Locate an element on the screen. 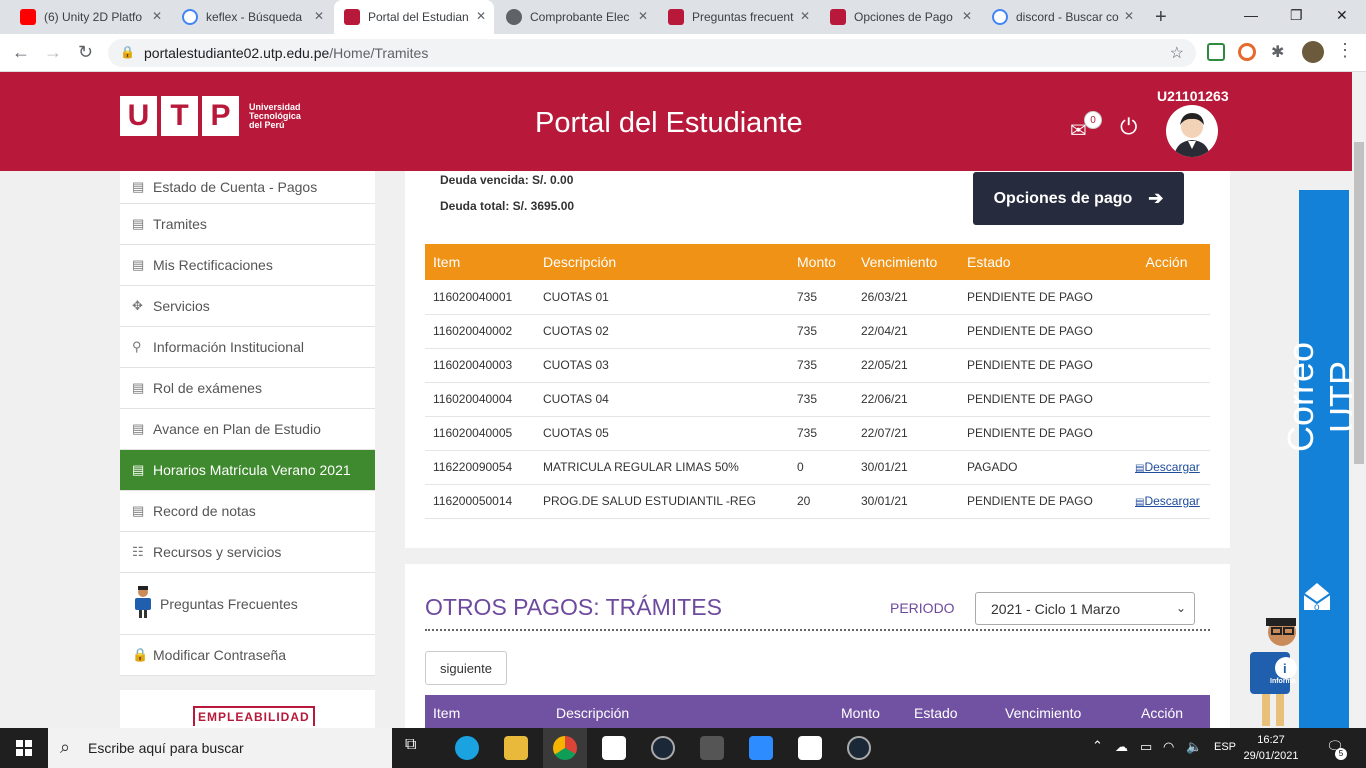 The height and width of the screenshot is (768, 1366). next-button: siguiente is located at coordinates (466, 668).